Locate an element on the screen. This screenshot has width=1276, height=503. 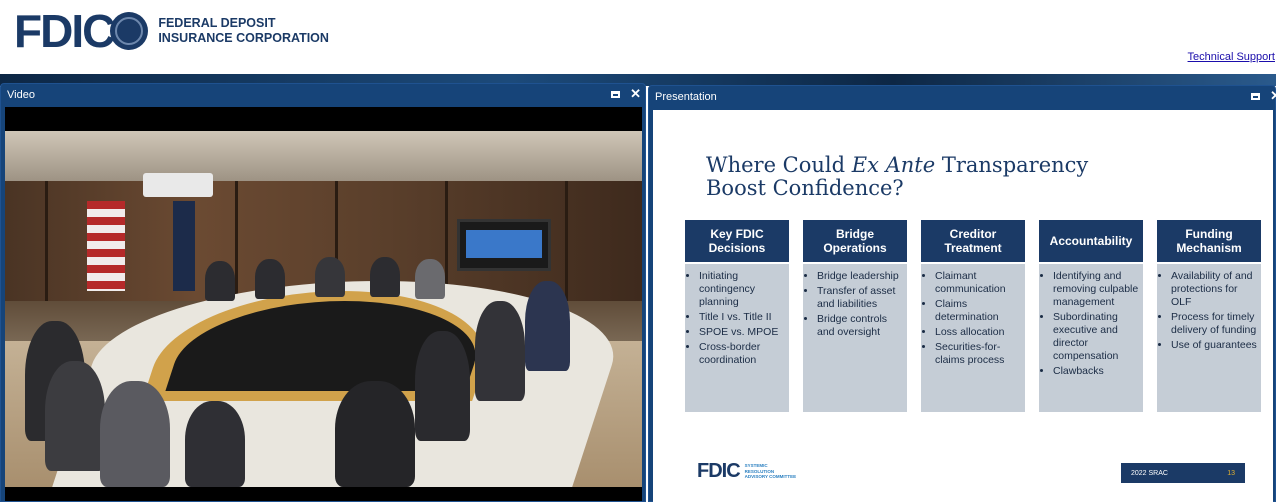
seal-icon is located at coordinates (129, 31).